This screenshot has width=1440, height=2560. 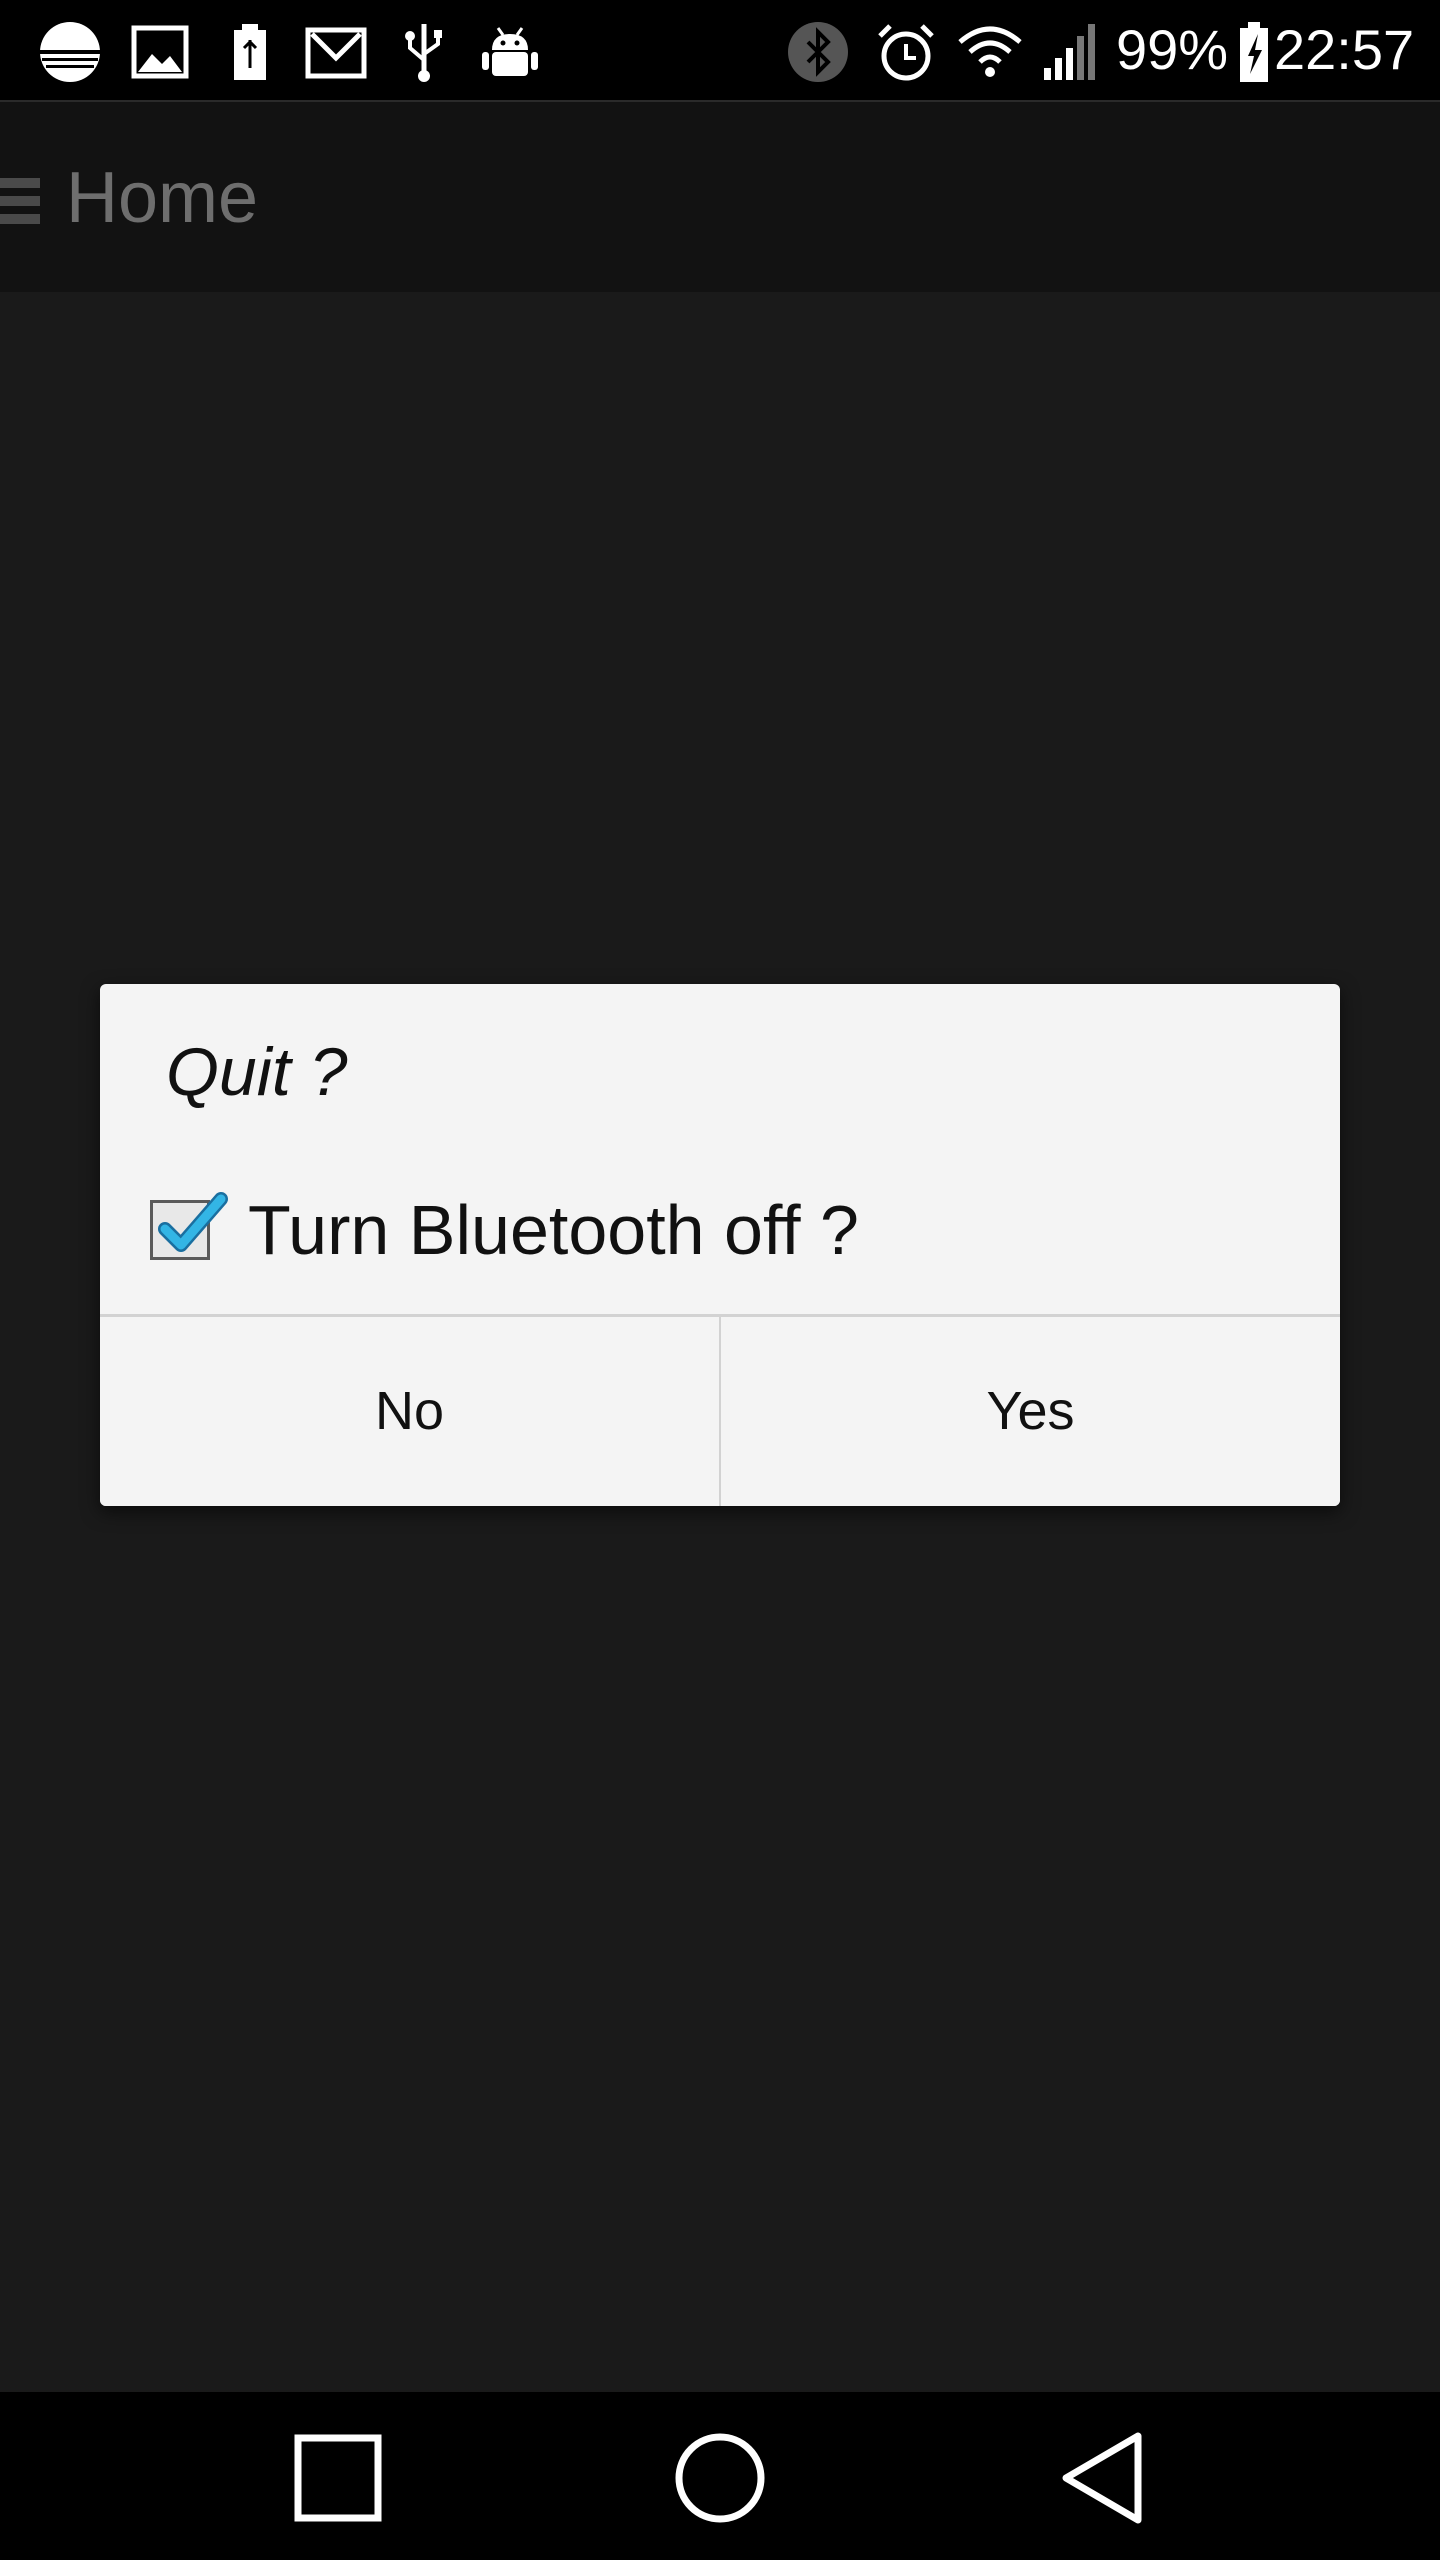 What do you see at coordinates (818, 52) in the screenshot?
I see `bluetooth-icon` at bounding box center [818, 52].